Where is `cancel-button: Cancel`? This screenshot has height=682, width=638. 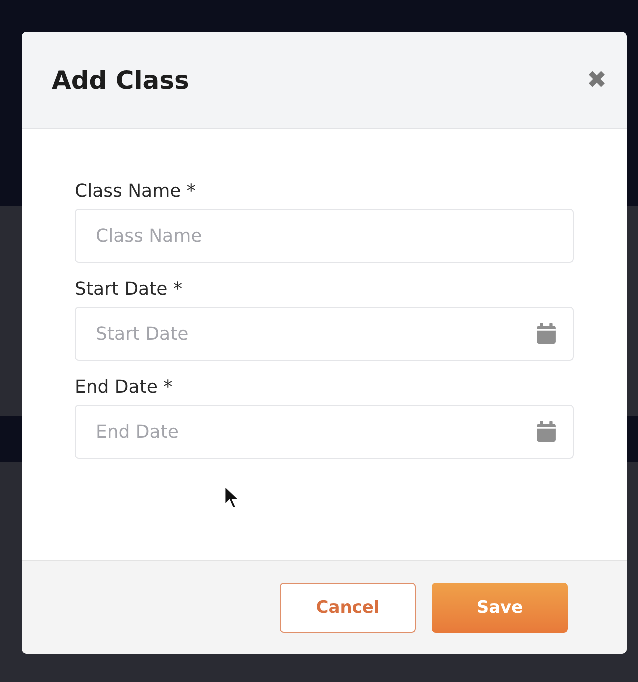 cancel-button: Cancel is located at coordinates (348, 607).